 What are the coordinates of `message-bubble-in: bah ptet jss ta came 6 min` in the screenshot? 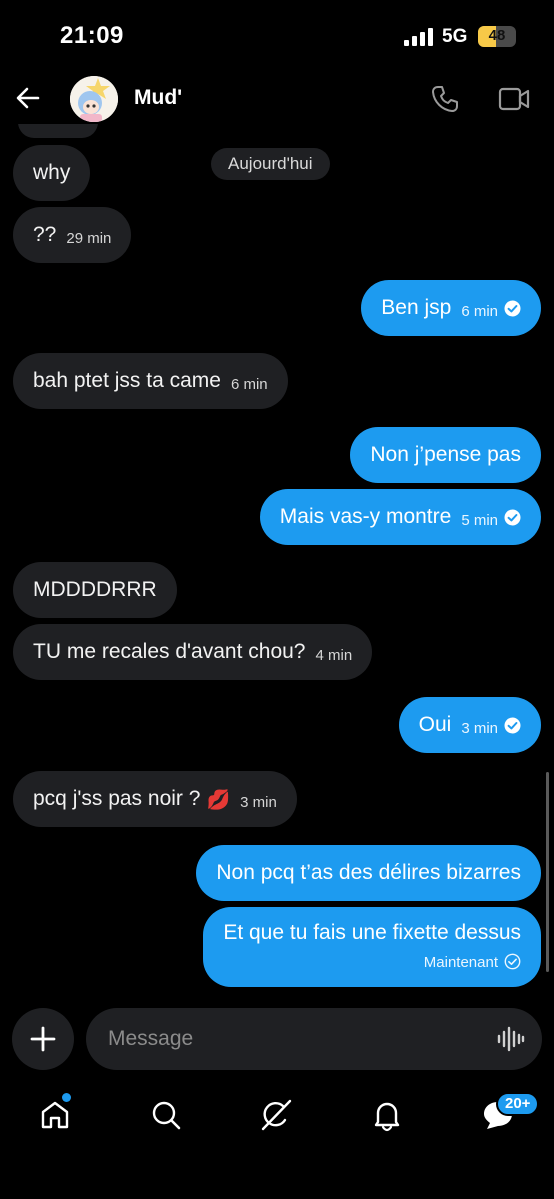 It's located at (150, 381).